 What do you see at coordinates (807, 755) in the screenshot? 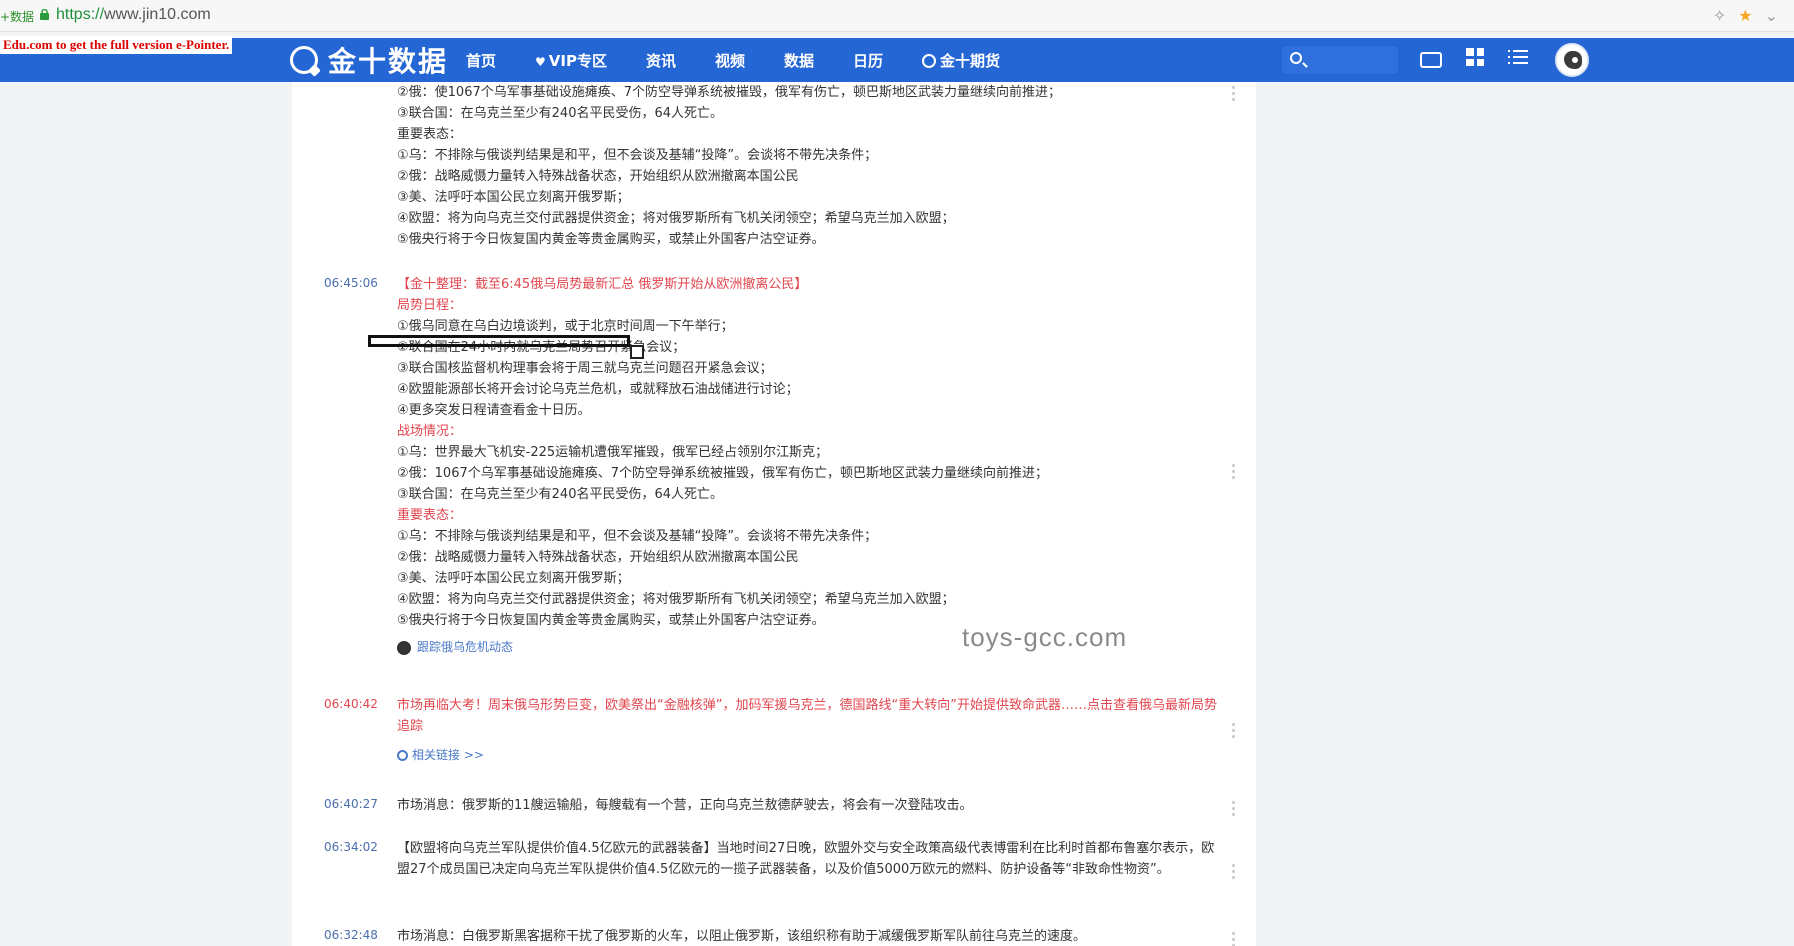
I see `related-link: 相关链接 >>` at bounding box center [807, 755].